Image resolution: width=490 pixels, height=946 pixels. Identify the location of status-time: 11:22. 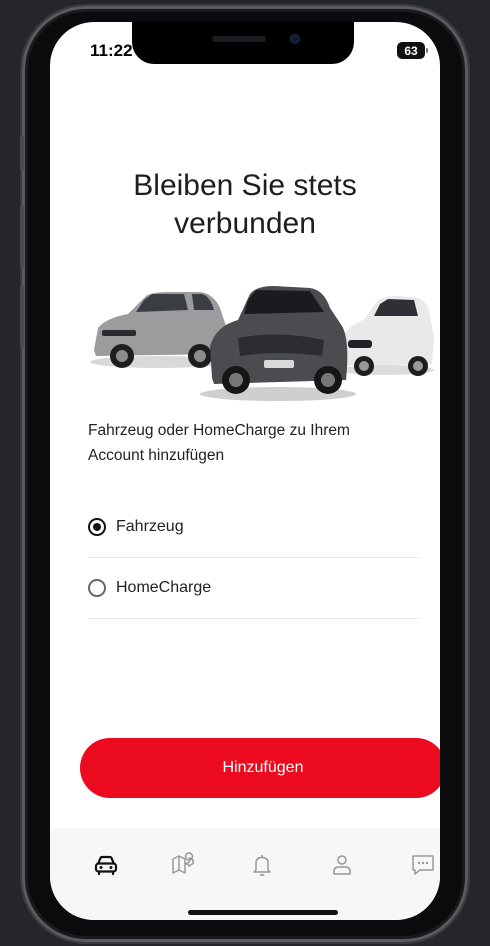
(111, 50).